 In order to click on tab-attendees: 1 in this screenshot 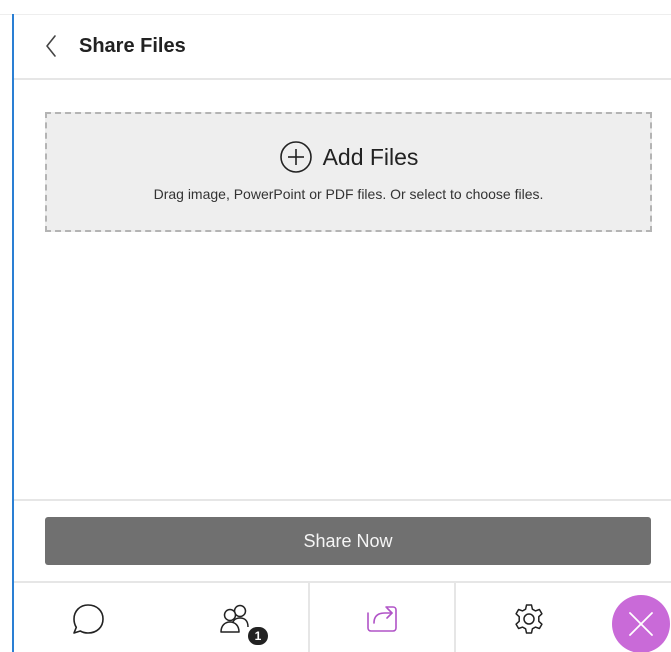, I will do `click(235, 617)`.